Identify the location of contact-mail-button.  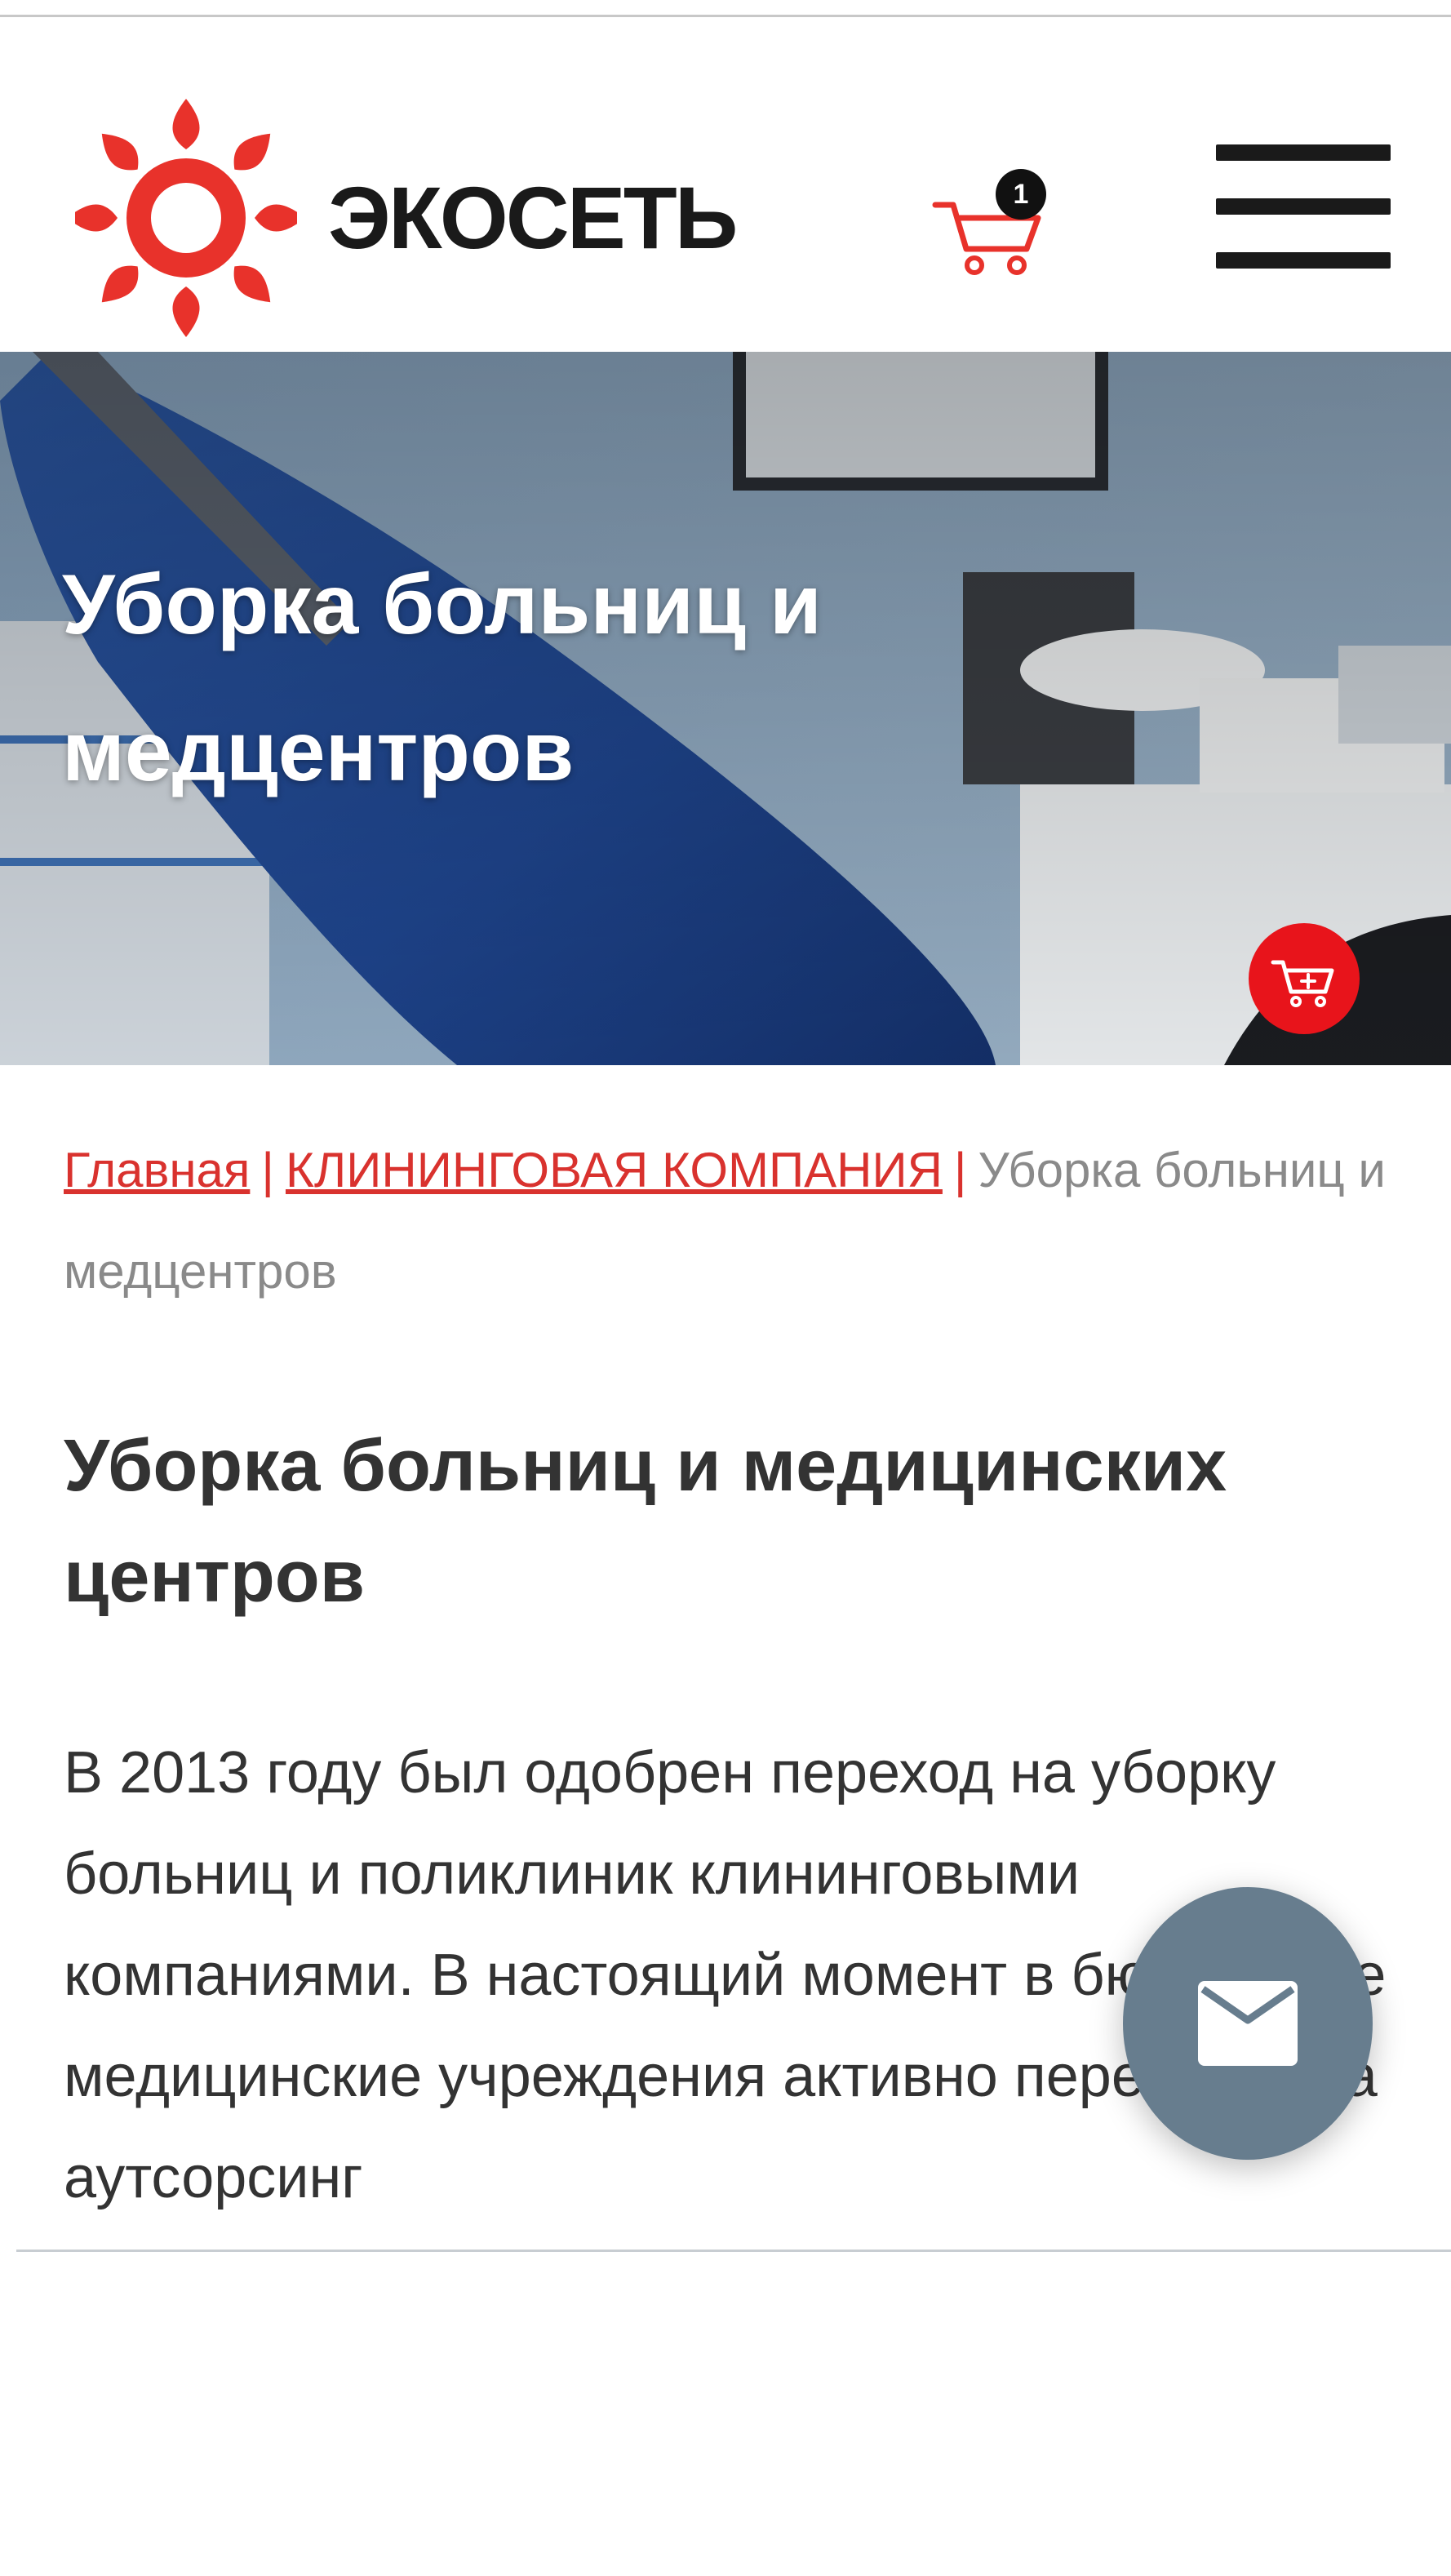
(1248, 2023).